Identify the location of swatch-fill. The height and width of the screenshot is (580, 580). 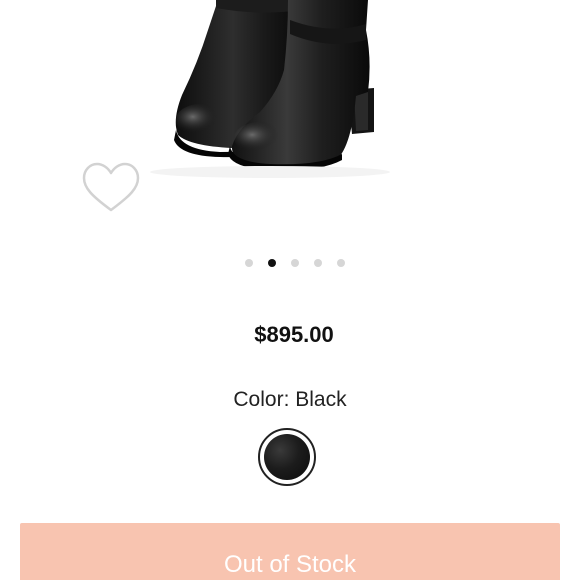
(287, 457).